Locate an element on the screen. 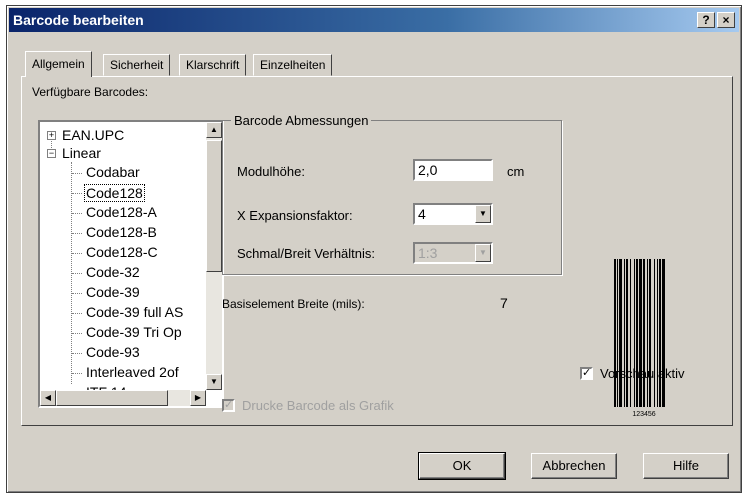 Image resolution: width=748 pixels, height=498 pixels. print-as-graphic-checkbox: ✓ is located at coordinates (228, 405).